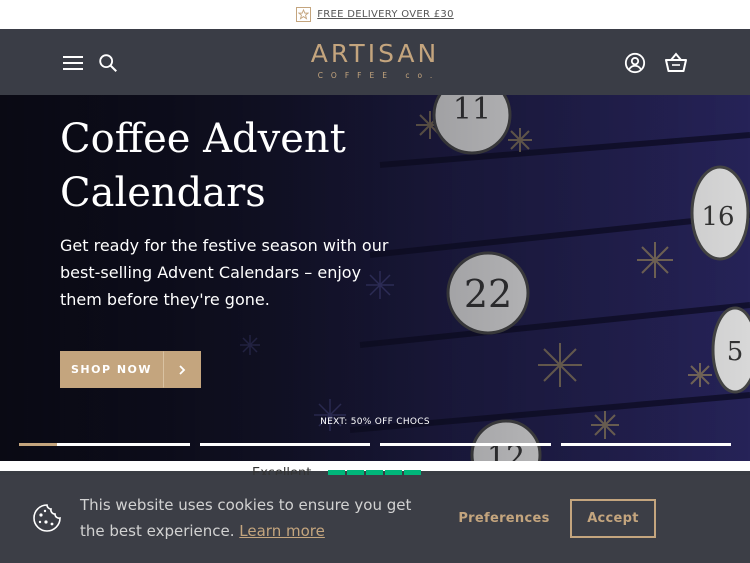  Describe the element at coordinates (203, 139) in the screenshot. I see `hero-title-line1: Coffee Advent` at that location.